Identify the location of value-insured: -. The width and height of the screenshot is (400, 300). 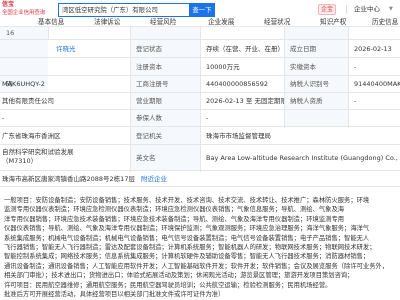
(207, 118).